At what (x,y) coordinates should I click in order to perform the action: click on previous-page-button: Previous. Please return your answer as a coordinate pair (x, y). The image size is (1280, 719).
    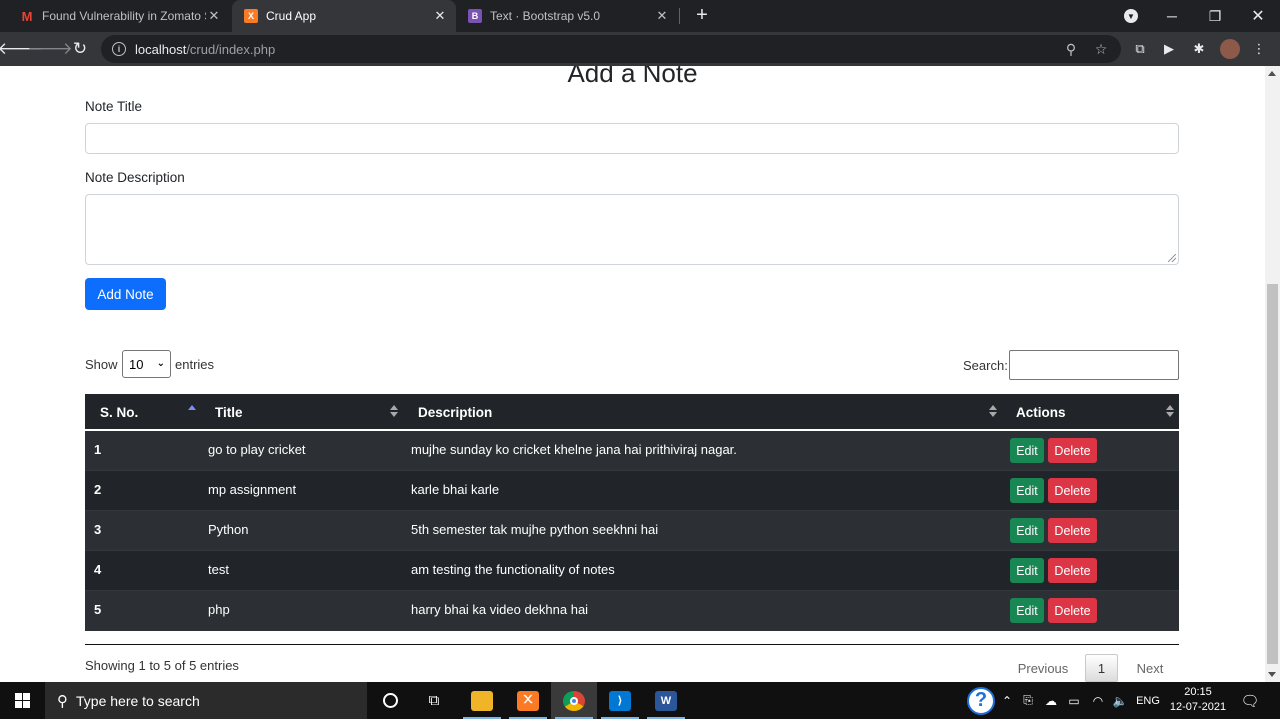
    Looking at the image, I should click on (1043, 668).